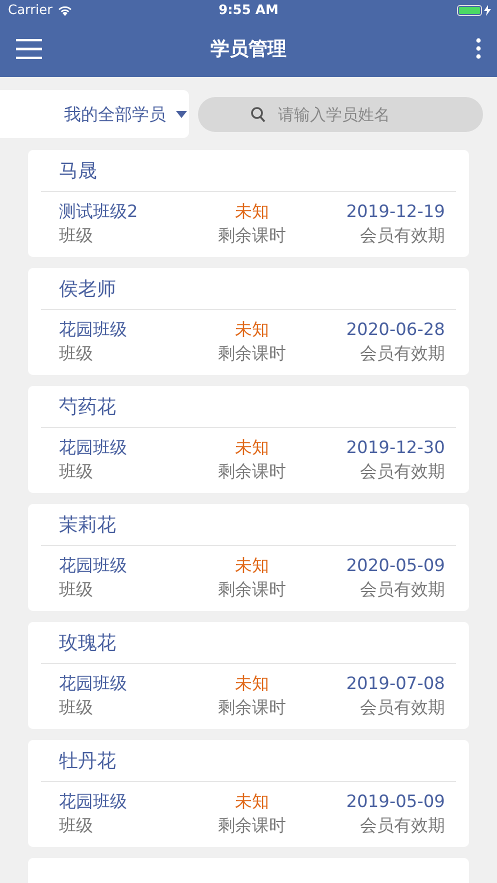 Image resolution: width=497 pixels, height=883 pixels. Describe the element at coordinates (395, 330) in the screenshot. I see `expiry-date: 2020-06-28` at that location.